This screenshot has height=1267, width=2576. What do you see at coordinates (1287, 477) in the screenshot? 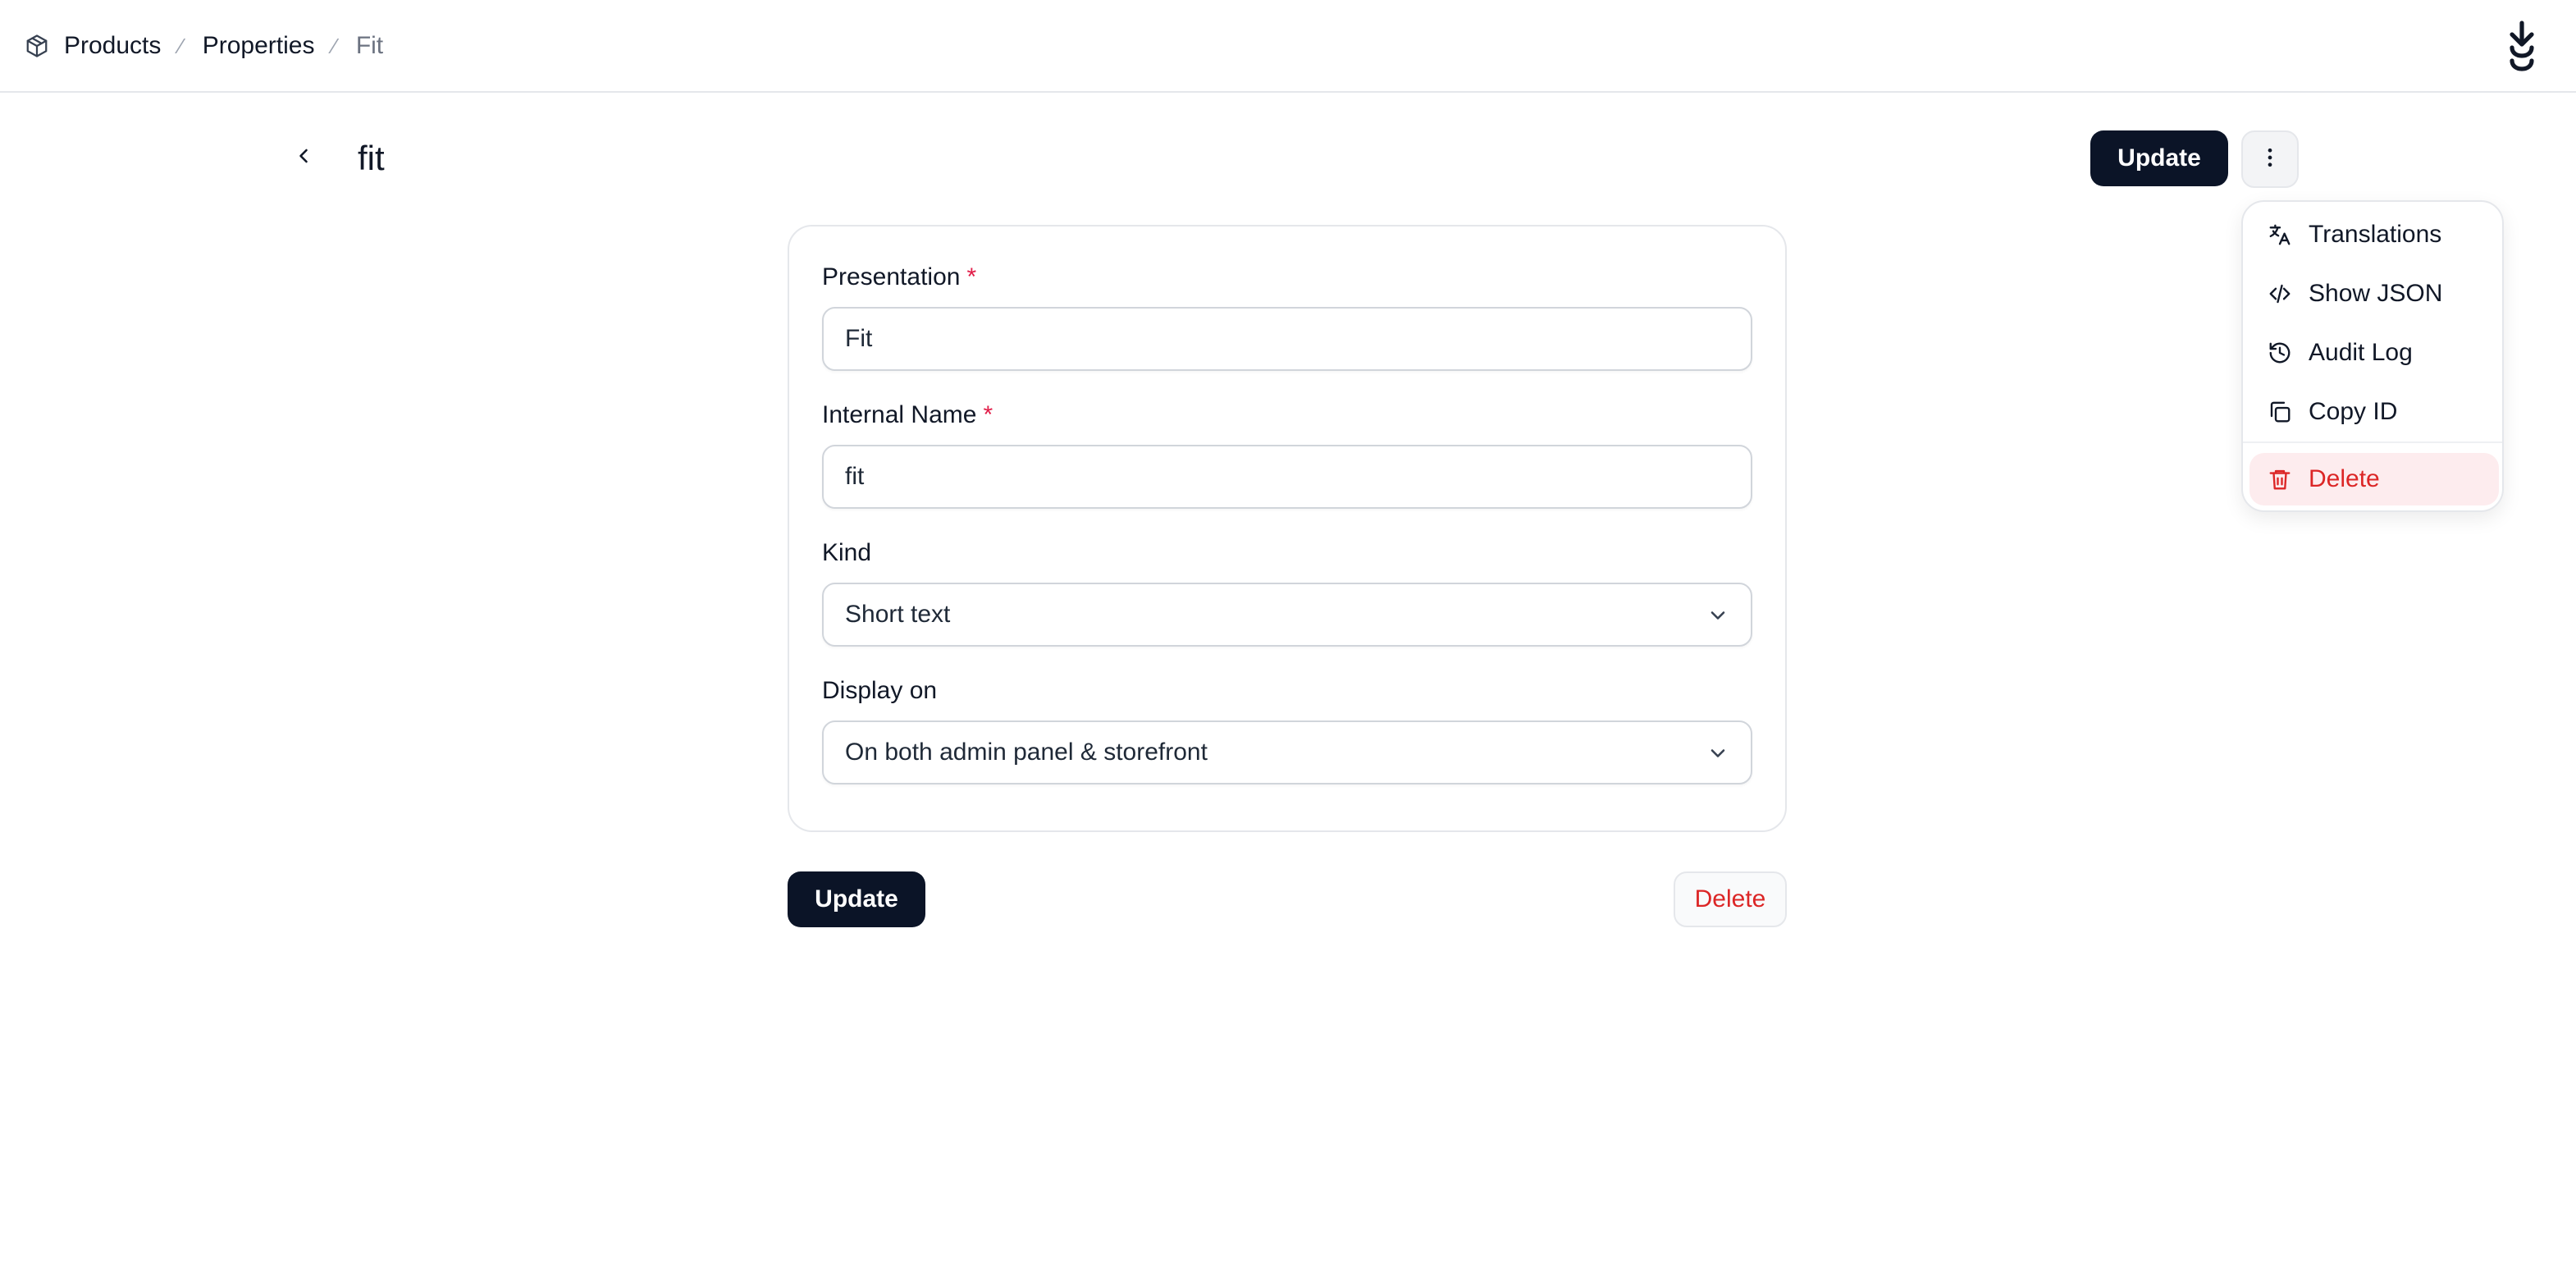
I see `internal-name-input: fit` at bounding box center [1287, 477].